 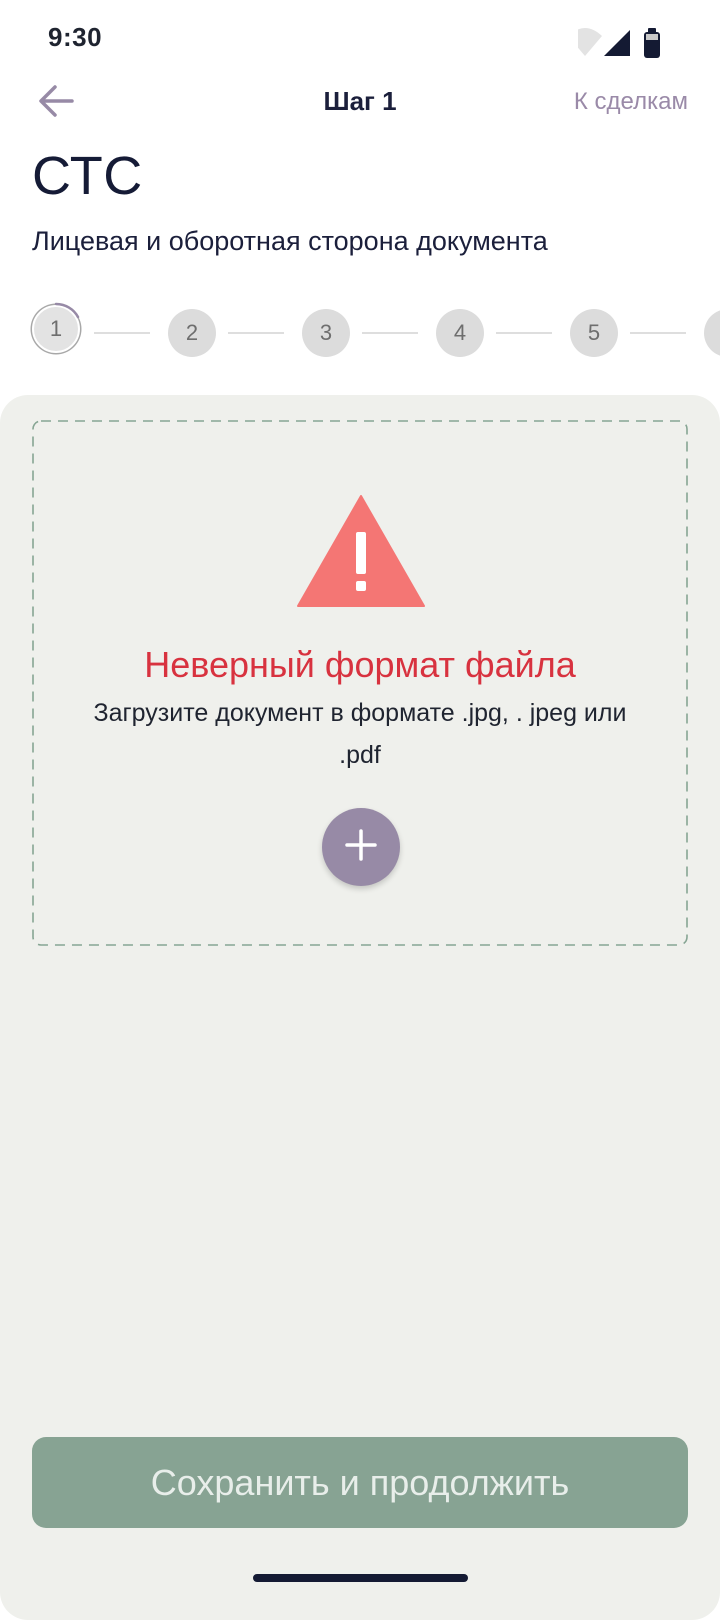 What do you see at coordinates (290, 241) in the screenshot?
I see `page-subtitle: Лицевая и оборотная сторона документа` at bounding box center [290, 241].